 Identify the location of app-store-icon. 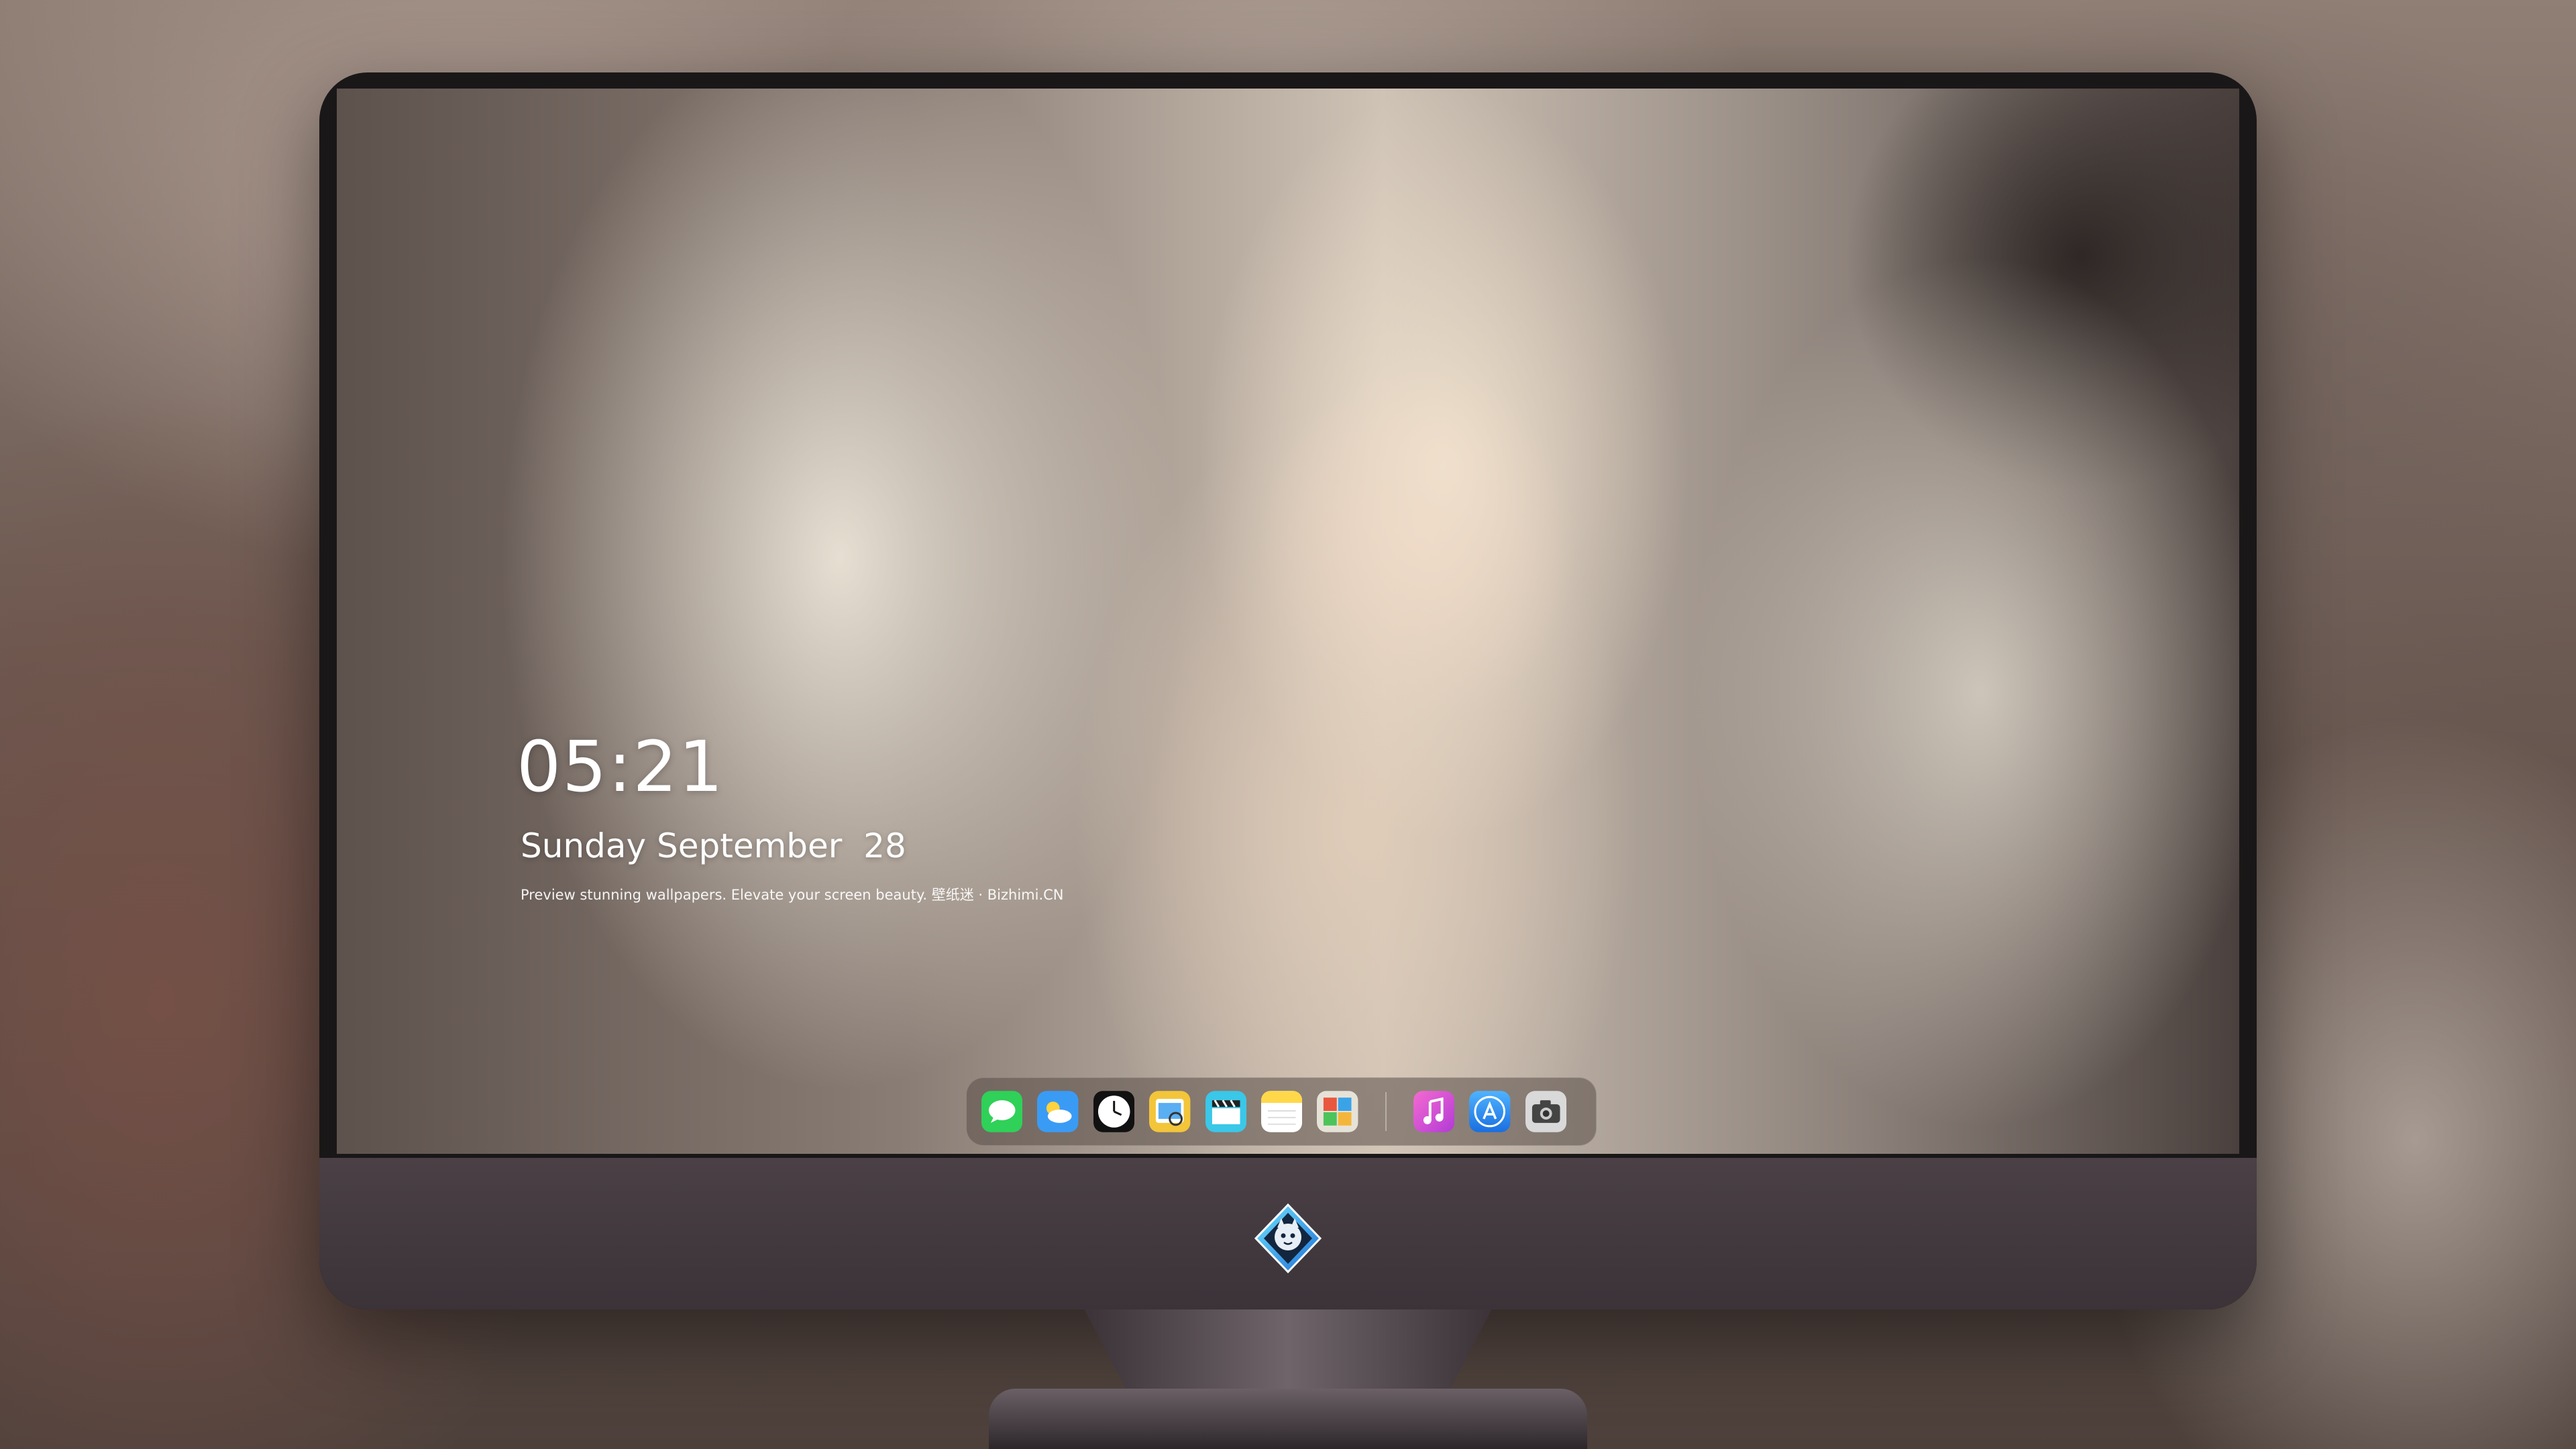
(1490, 1111).